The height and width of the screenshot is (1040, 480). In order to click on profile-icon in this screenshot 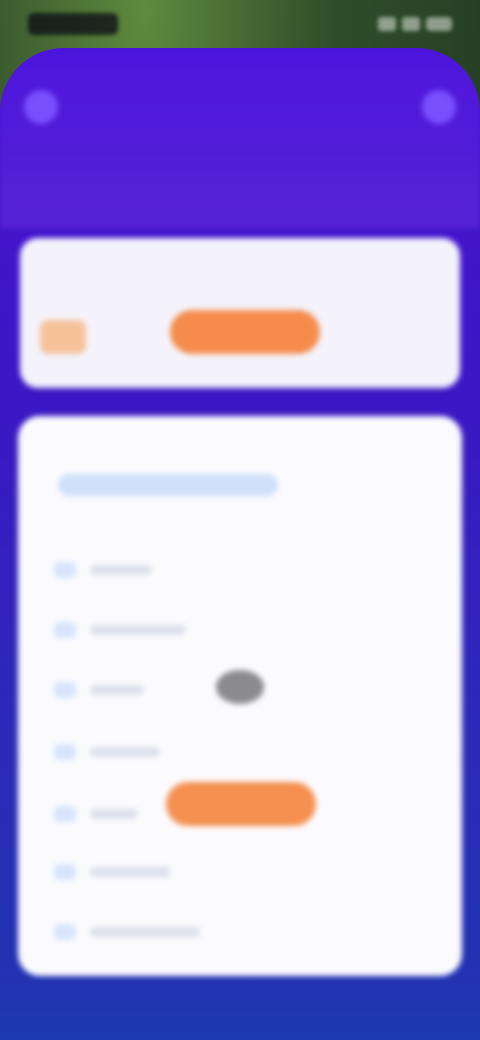, I will do `click(439, 107)`.